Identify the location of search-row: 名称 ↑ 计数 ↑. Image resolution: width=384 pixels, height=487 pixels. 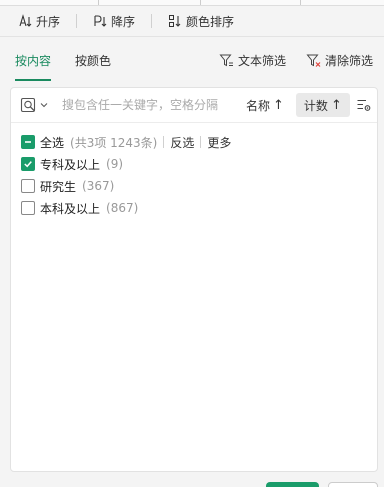
(194, 105).